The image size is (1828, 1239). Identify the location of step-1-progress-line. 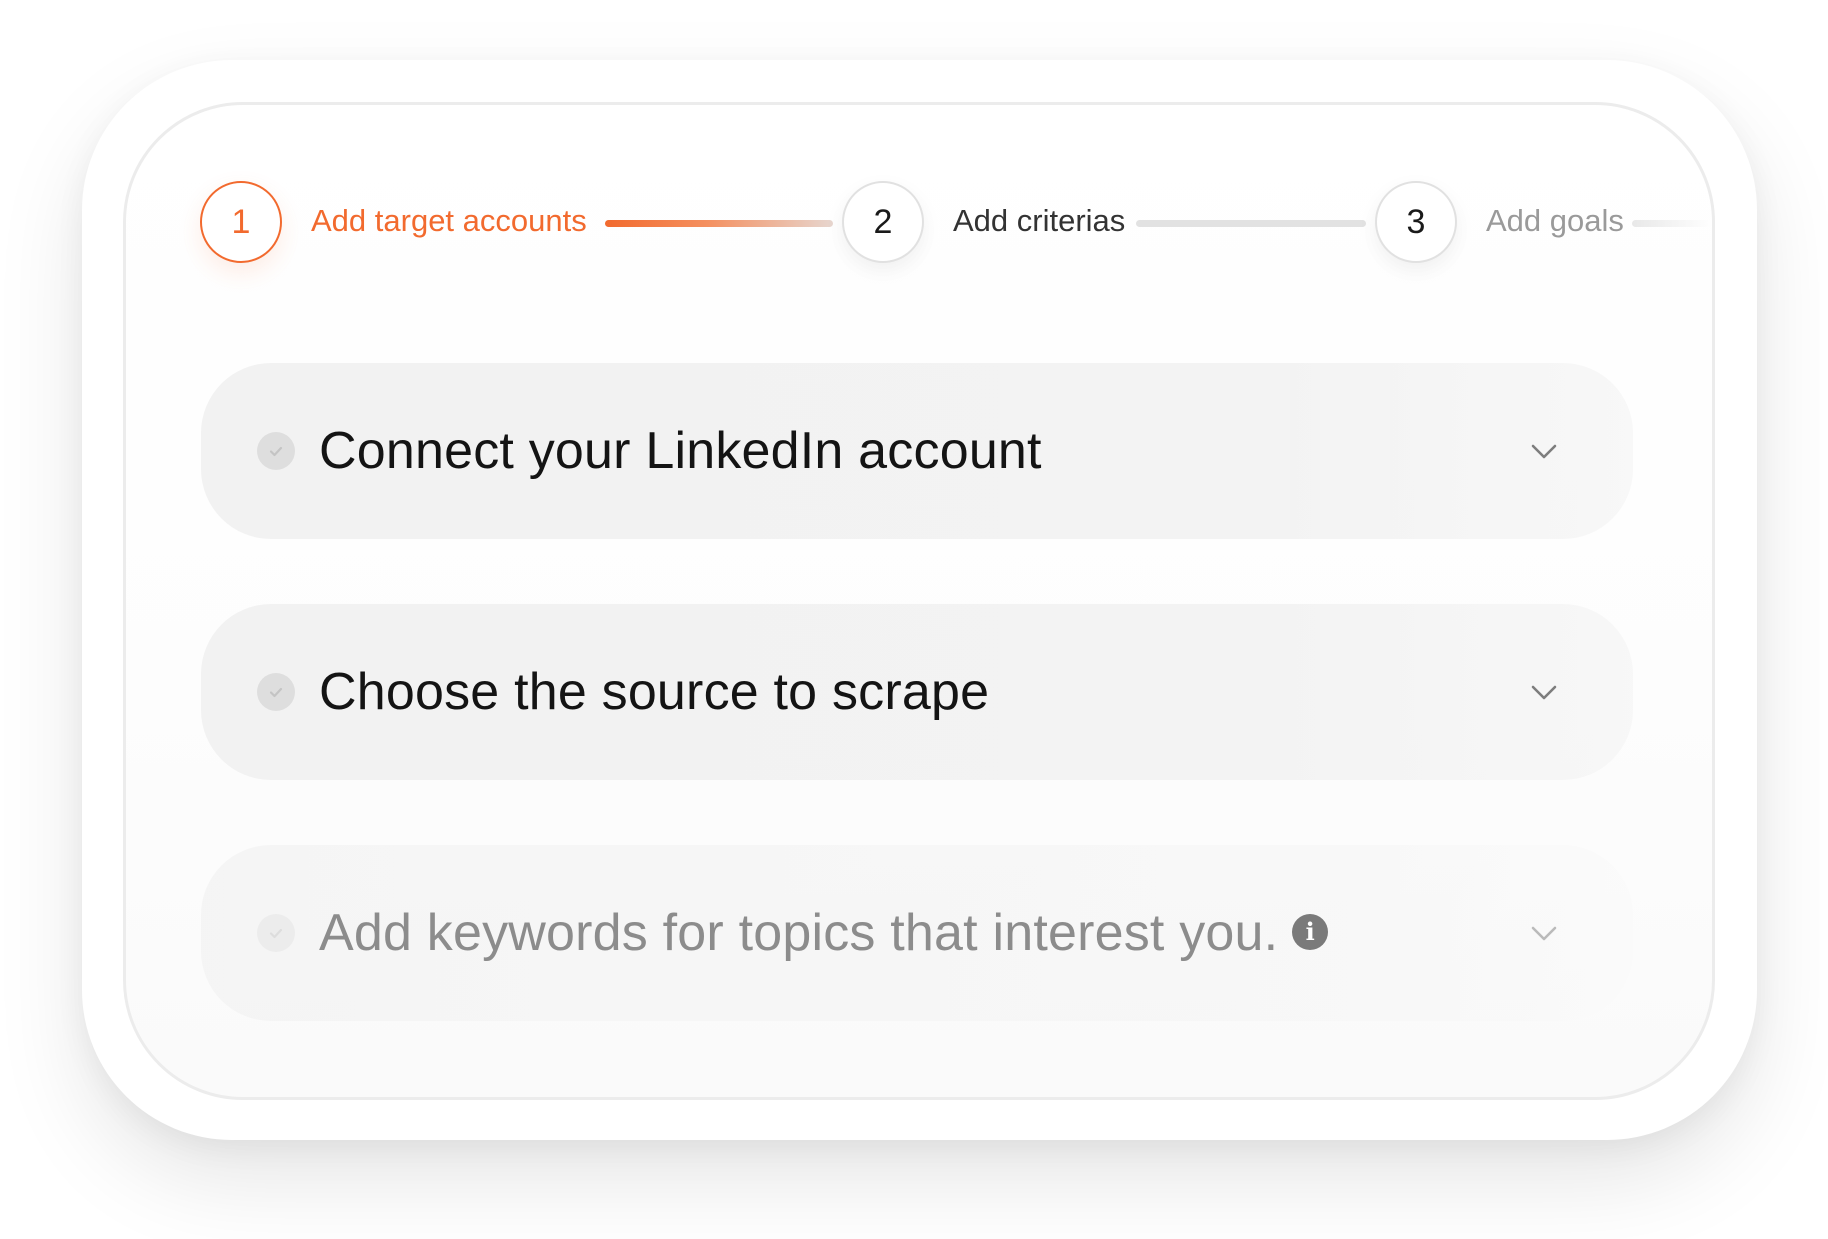
(719, 223).